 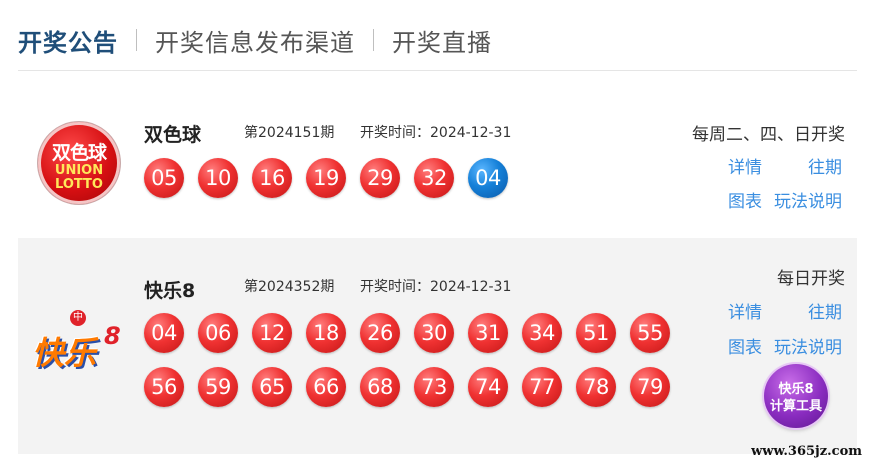 What do you see at coordinates (173, 135) in the screenshot?
I see `game-name: 双色球` at bounding box center [173, 135].